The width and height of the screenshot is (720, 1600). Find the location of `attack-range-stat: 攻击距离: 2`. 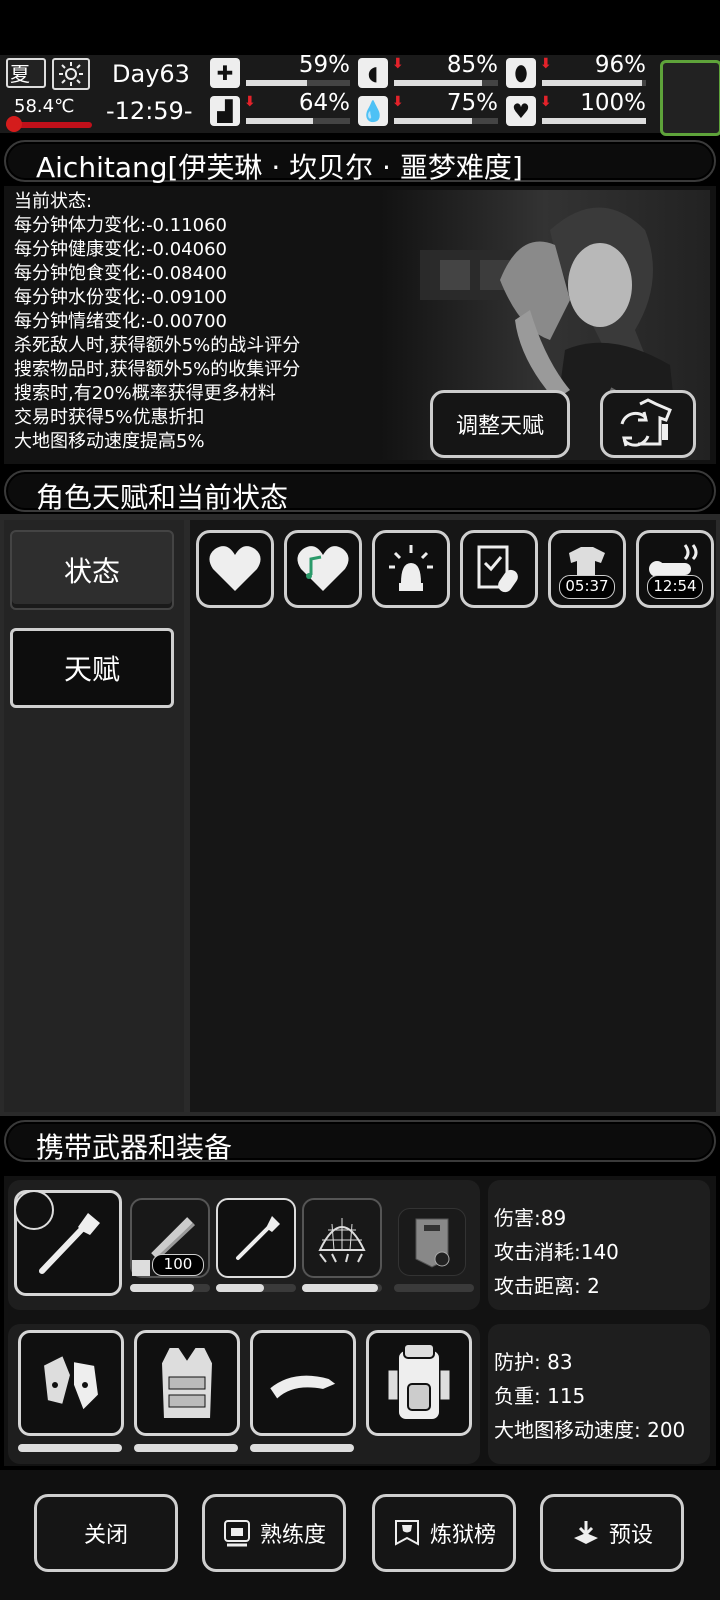

attack-range-stat: 攻击距离: 2 is located at coordinates (547, 1286).